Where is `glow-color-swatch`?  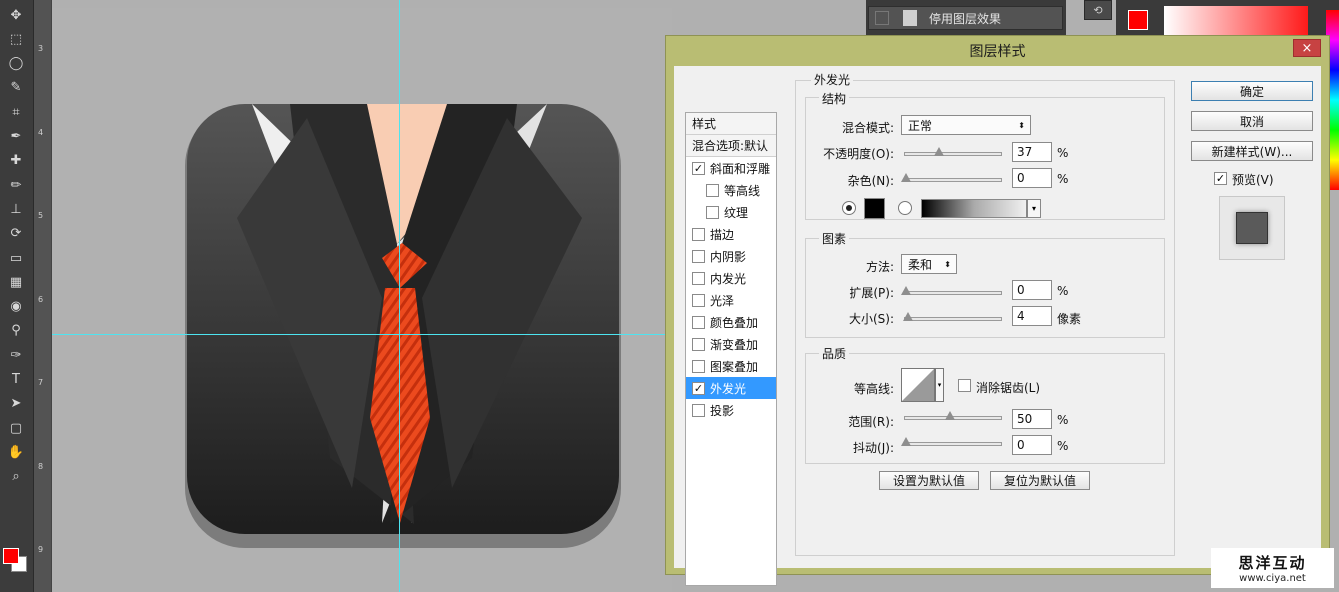 glow-color-swatch is located at coordinates (874, 208).